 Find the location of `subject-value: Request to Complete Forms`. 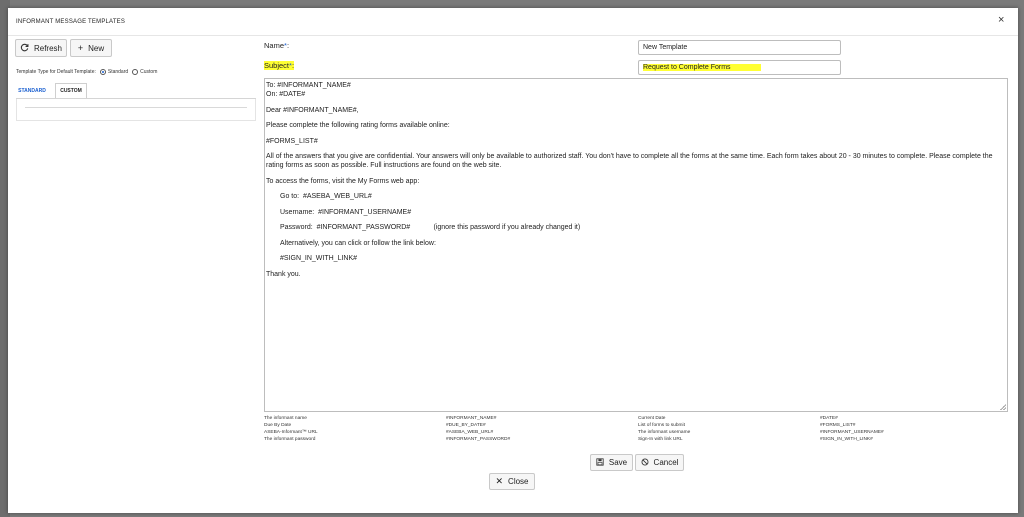

subject-value: Request to Complete Forms is located at coordinates (702, 67).